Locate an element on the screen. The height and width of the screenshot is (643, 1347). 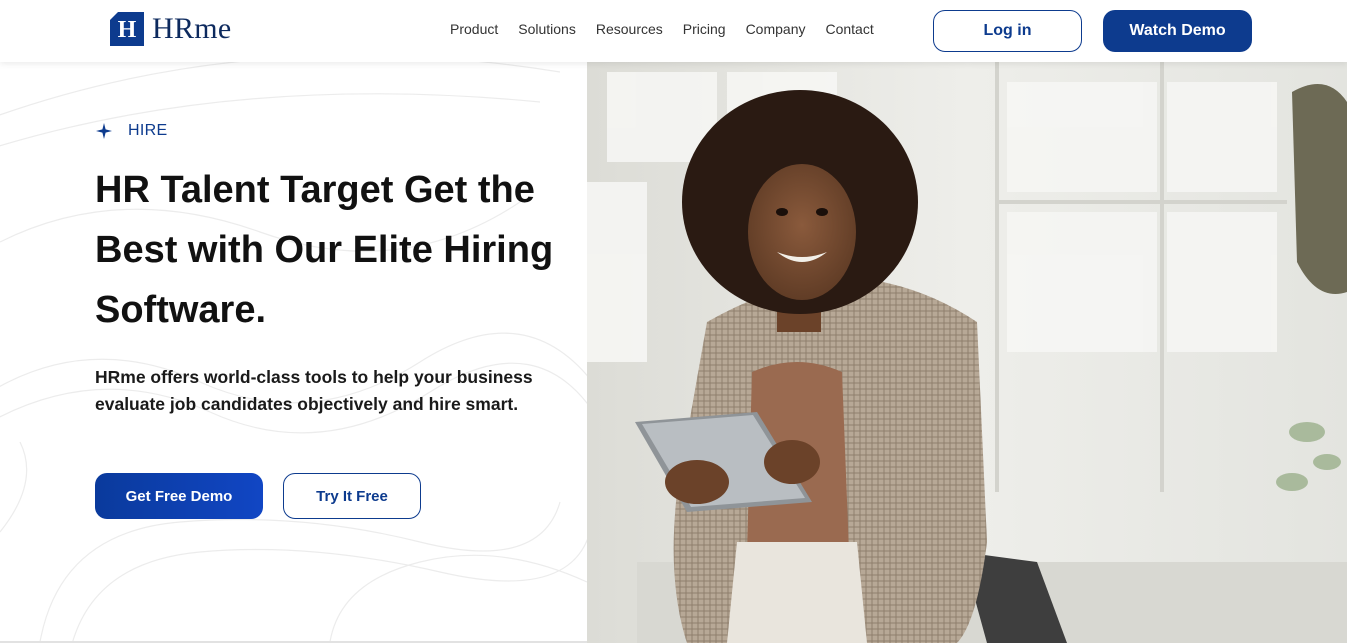
eyebrow-text: HIRE is located at coordinates (148, 130).